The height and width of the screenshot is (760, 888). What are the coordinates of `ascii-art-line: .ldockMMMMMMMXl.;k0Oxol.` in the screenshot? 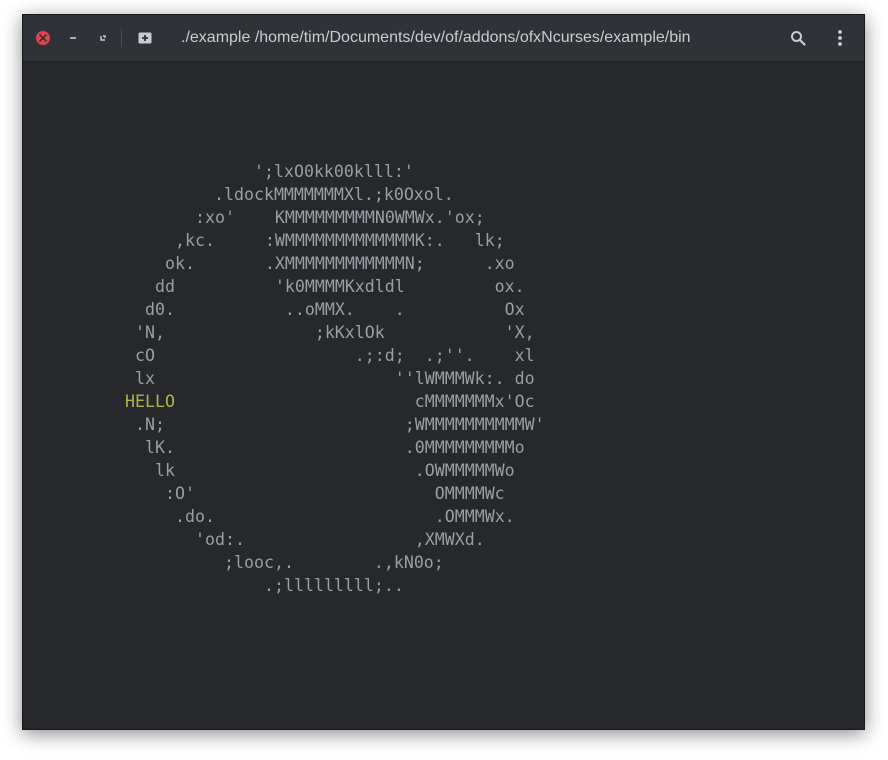 It's located at (334, 194).